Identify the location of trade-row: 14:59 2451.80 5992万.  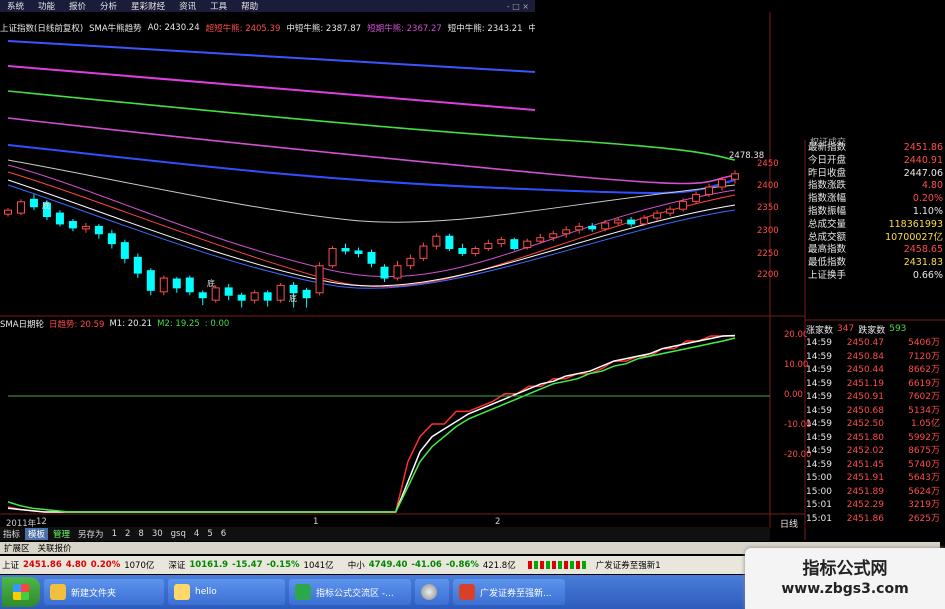
(875, 439).